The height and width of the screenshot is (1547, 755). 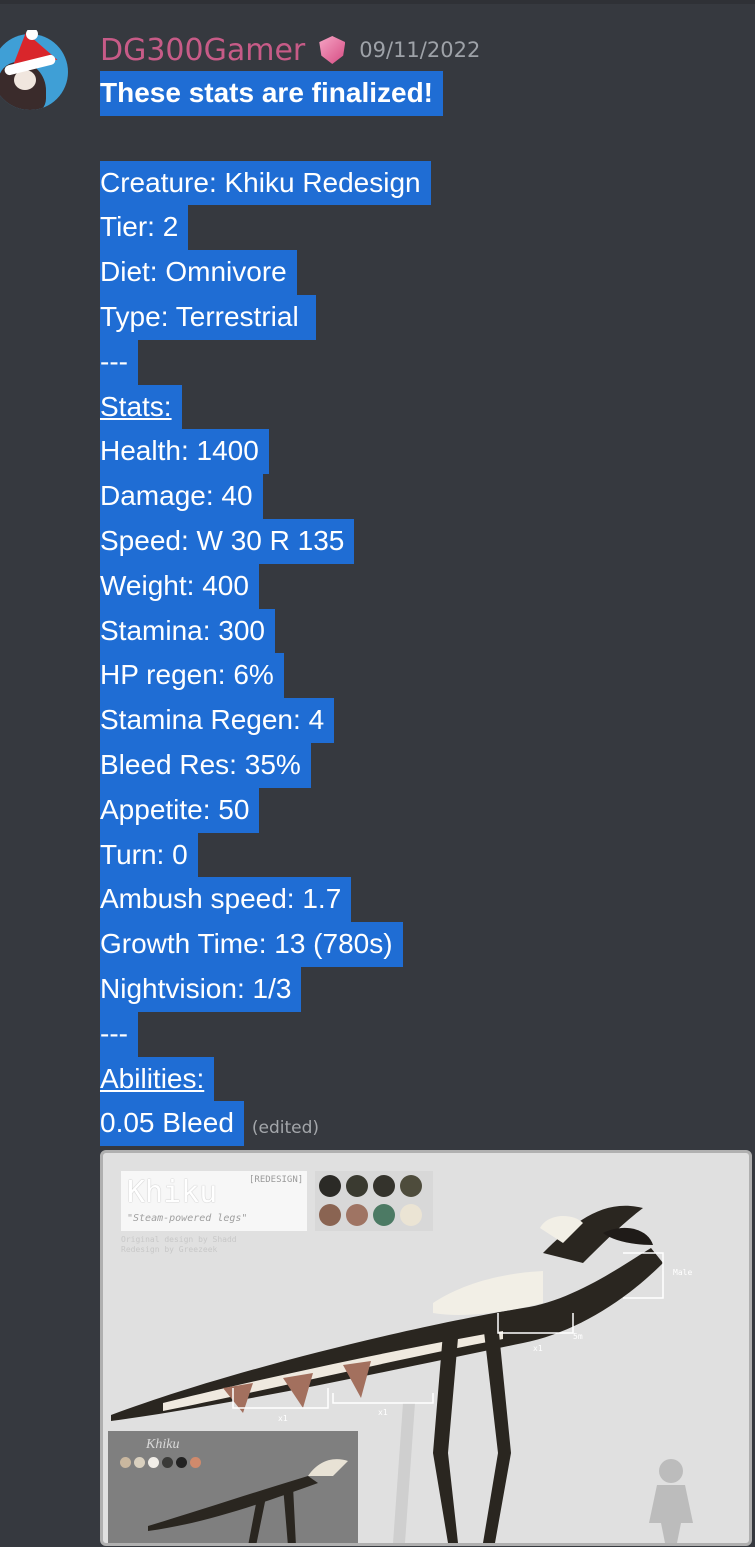 What do you see at coordinates (184, 452) in the screenshot?
I see `message-line-text: Health: 1400` at bounding box center [184, 452].